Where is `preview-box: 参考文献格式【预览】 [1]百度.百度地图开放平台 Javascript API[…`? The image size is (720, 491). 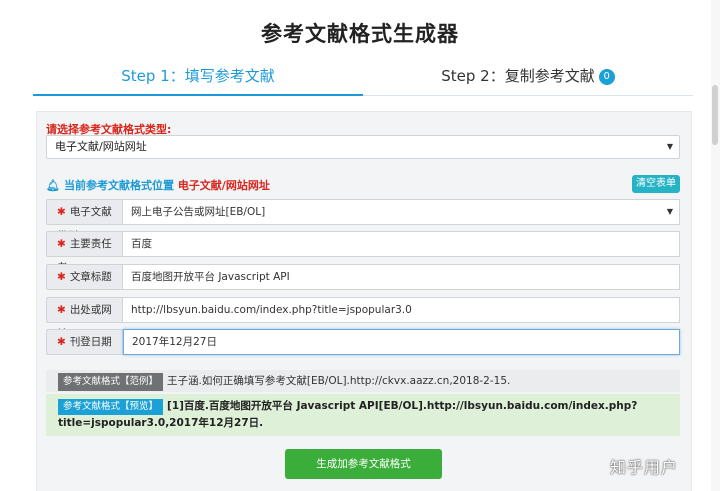 preview-box: 参考文献格式【预览】 [1]百度.百度地图开放平台 Javascript API[… is located at coordinates (363, 415).